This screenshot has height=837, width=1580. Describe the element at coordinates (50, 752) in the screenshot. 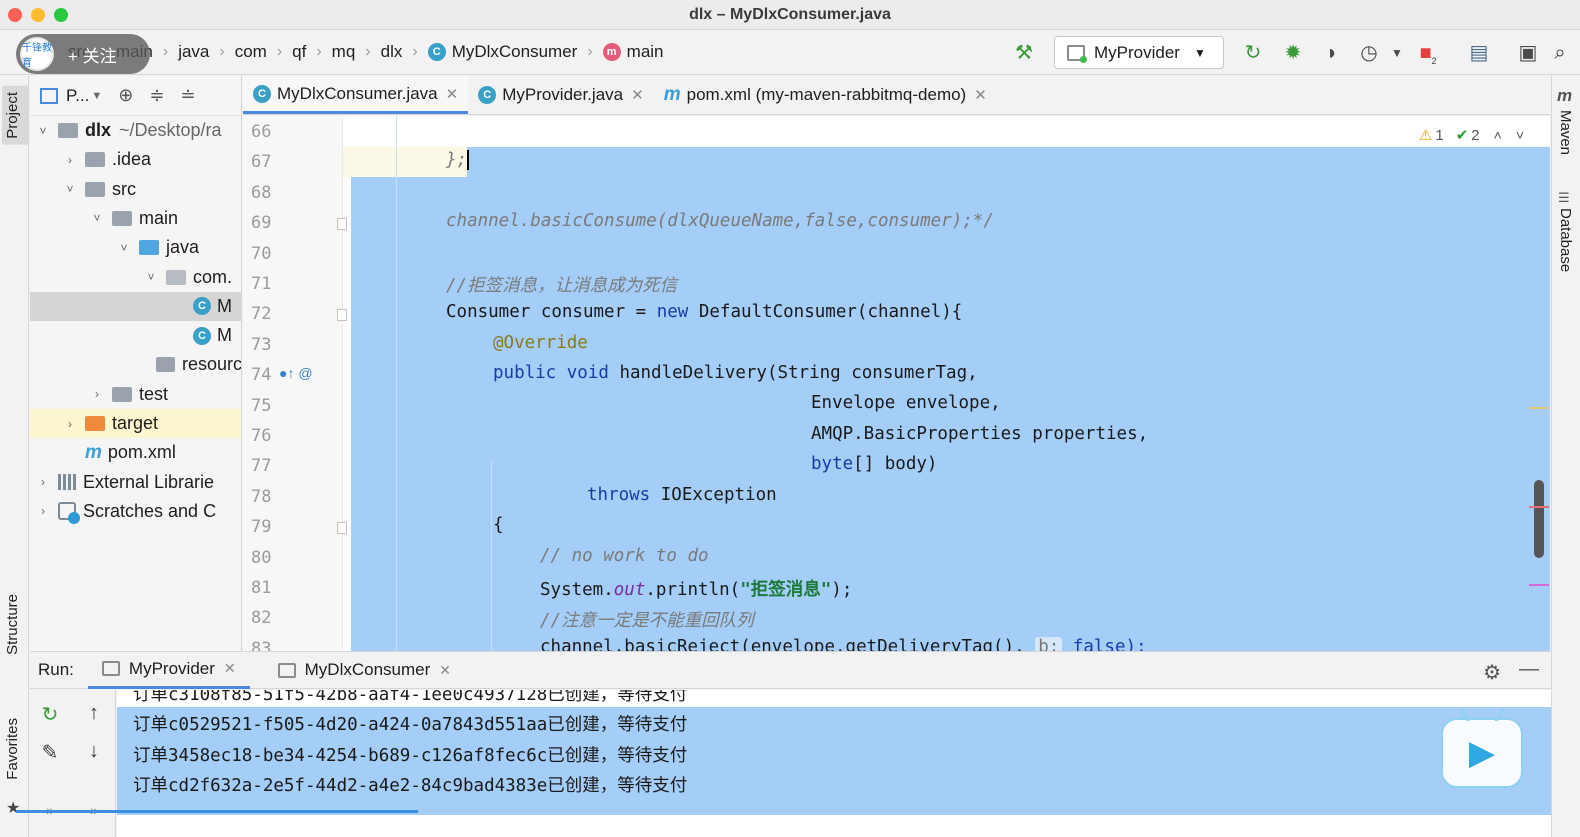

I see `wrench-icon: ✎` at that location.